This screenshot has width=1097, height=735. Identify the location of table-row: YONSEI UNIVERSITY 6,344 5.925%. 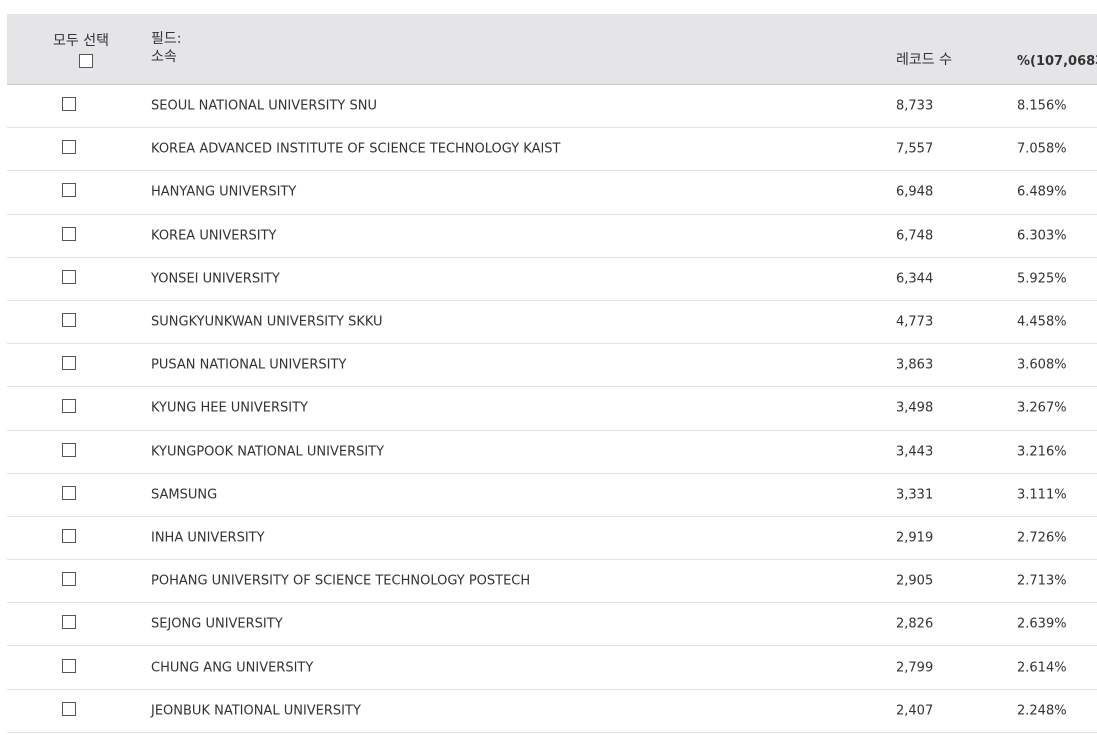
(552, 279).